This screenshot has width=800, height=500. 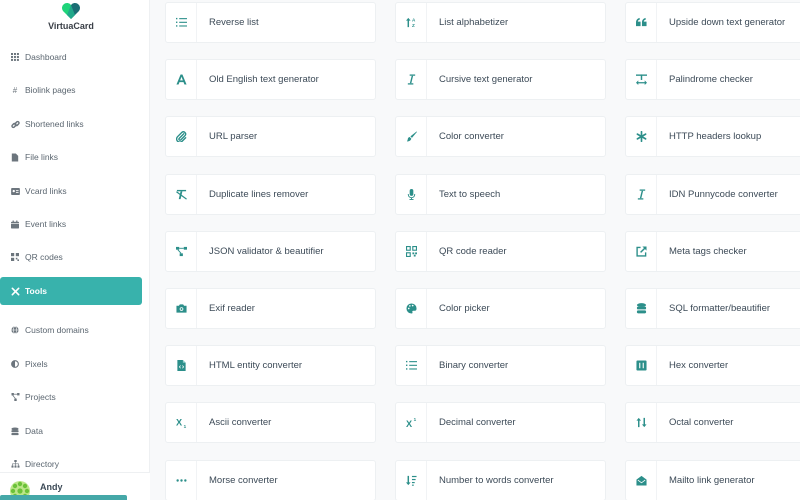 I want to click on tool-card-upside-down-text-generator: Upside down text generator, so click(x=712, y=22).